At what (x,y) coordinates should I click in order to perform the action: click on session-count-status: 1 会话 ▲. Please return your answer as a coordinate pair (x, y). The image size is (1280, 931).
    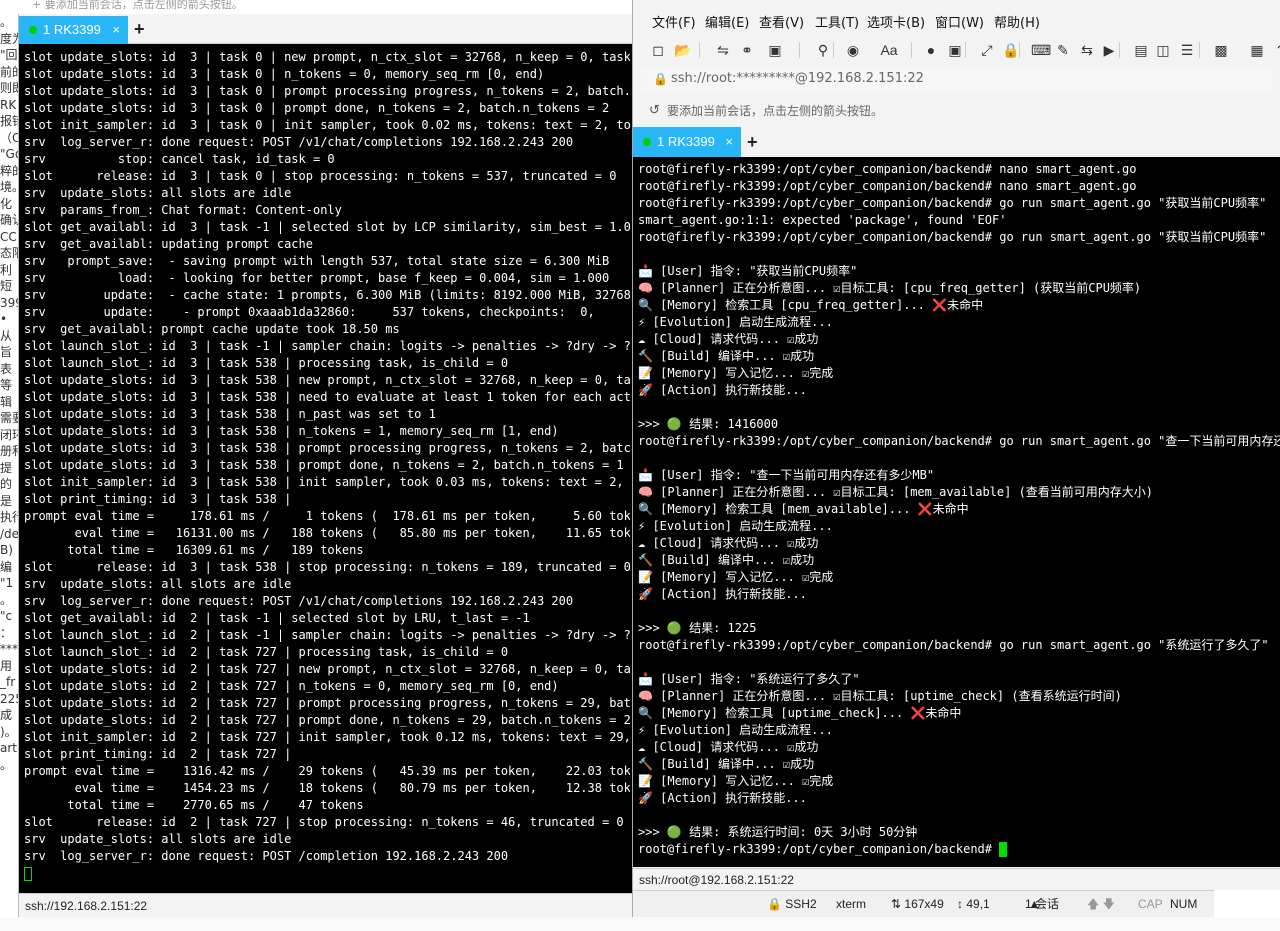
    Looking at the image, I should click on (1042, 904).